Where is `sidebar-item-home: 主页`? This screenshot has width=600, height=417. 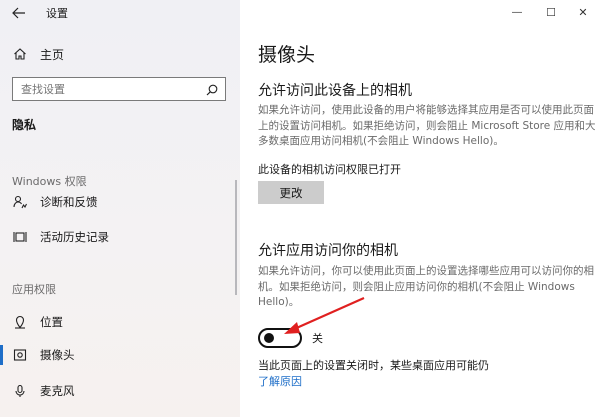 sidebar-item-home: 主页 is located at coordinates (38, 54).